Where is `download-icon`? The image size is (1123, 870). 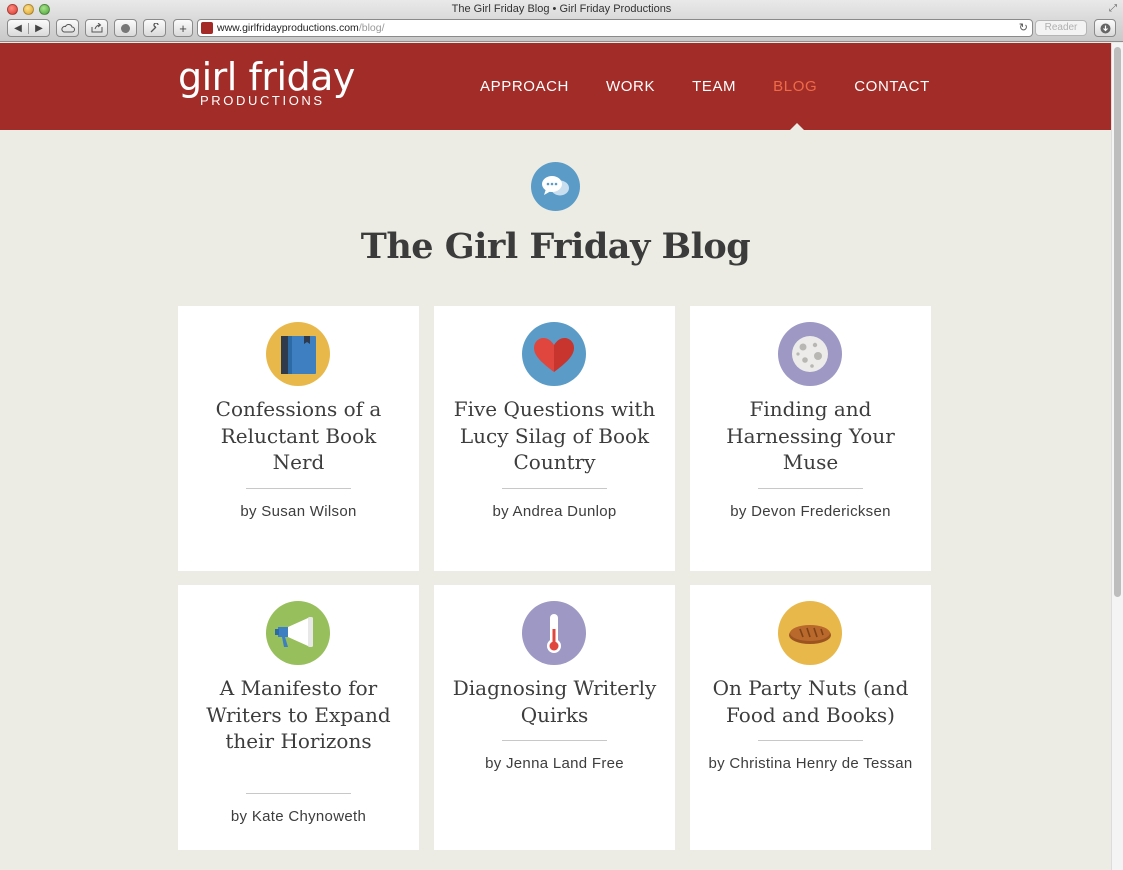
download-icon is located at coordinates (1105, 28).